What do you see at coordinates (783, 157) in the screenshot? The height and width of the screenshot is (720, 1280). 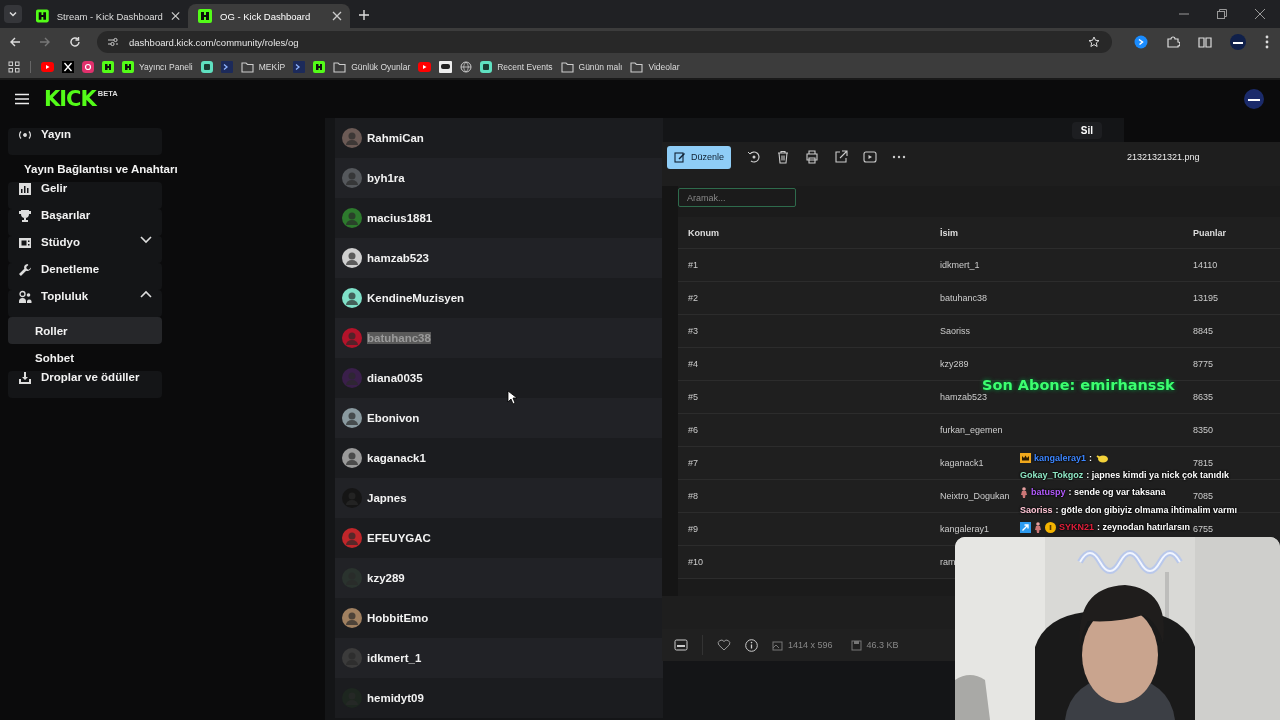 I see `delete-icon` at bounding box center [783, 157].